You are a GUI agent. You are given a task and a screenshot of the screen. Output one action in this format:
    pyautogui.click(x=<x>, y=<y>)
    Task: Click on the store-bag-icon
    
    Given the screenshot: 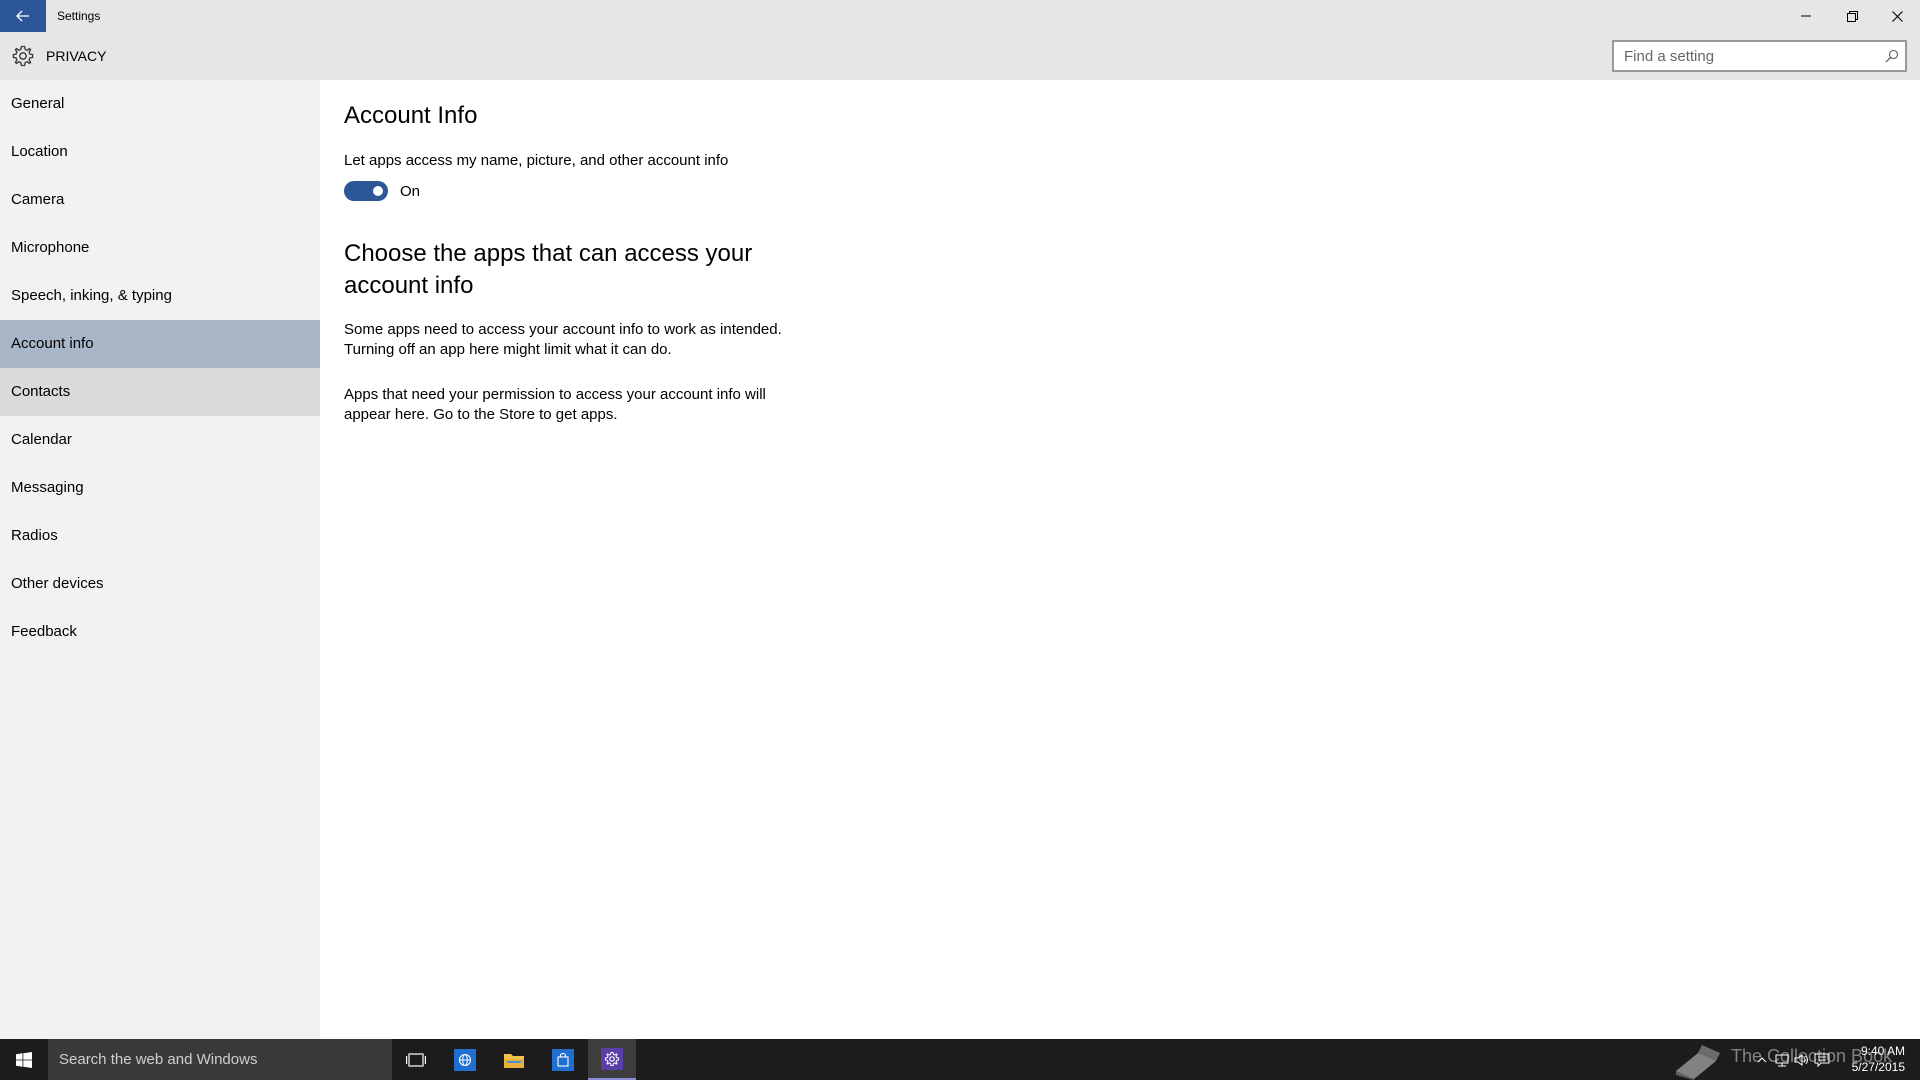 What is the action you would take?
    pyautogui.click(x=563, y=1059)
    